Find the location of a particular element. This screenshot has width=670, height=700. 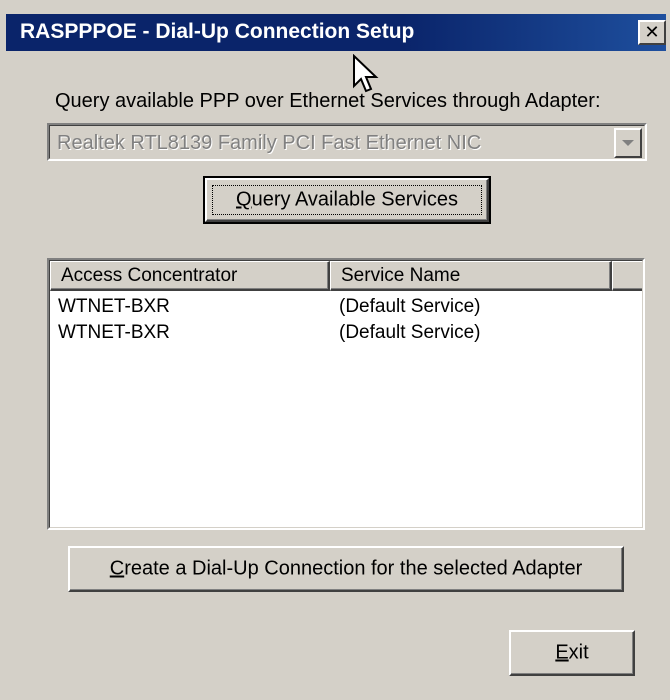

column-header-access-concentrator: Access Concentrator is located at coordinates (190, 276).